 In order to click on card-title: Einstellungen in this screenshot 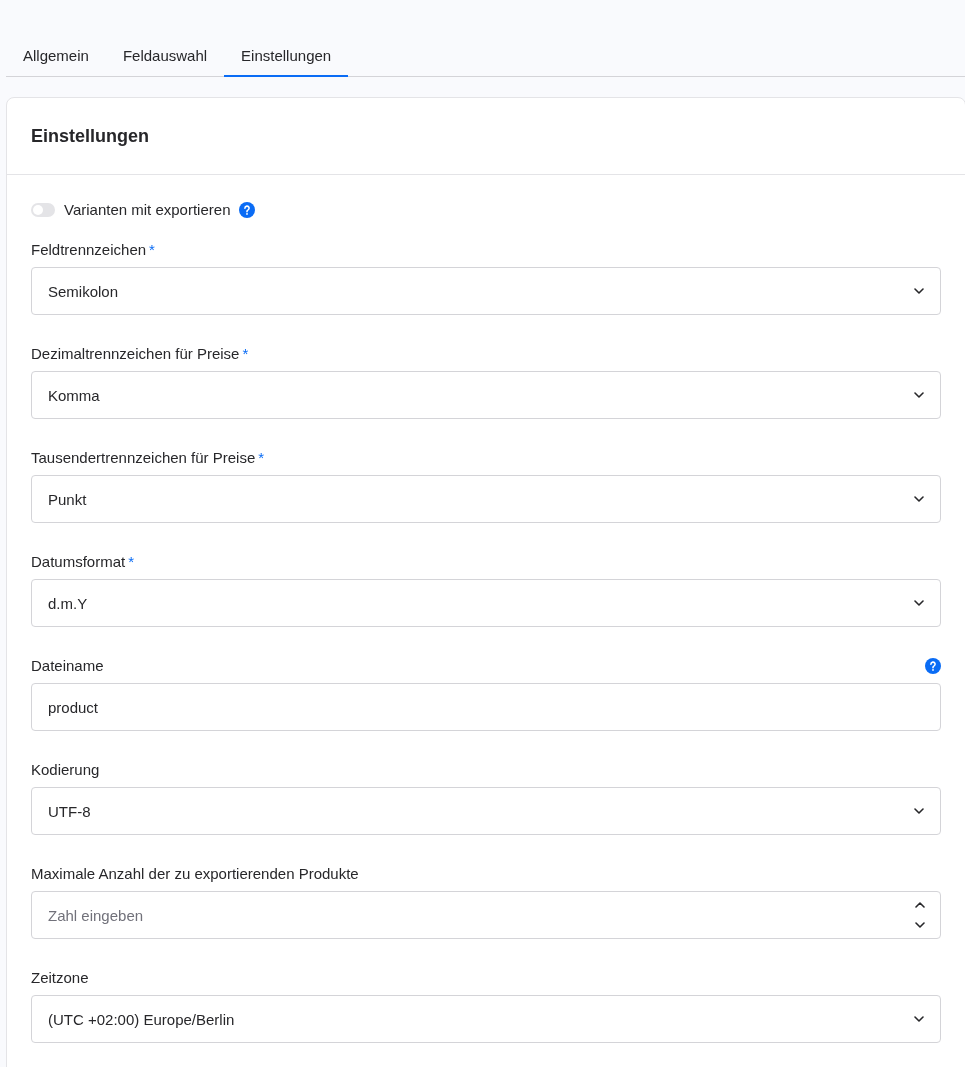, I will do `click(90, 136)`.